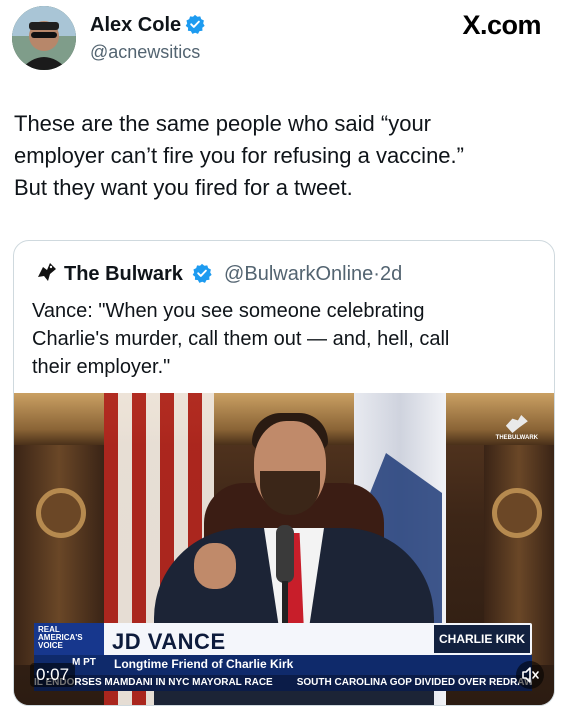 This screenshot has height=720, width=569. What do you see at coordinates (47, 275) in the screenshot?
I see `bulwark-logo-icon` at bounding box center [47, 275].